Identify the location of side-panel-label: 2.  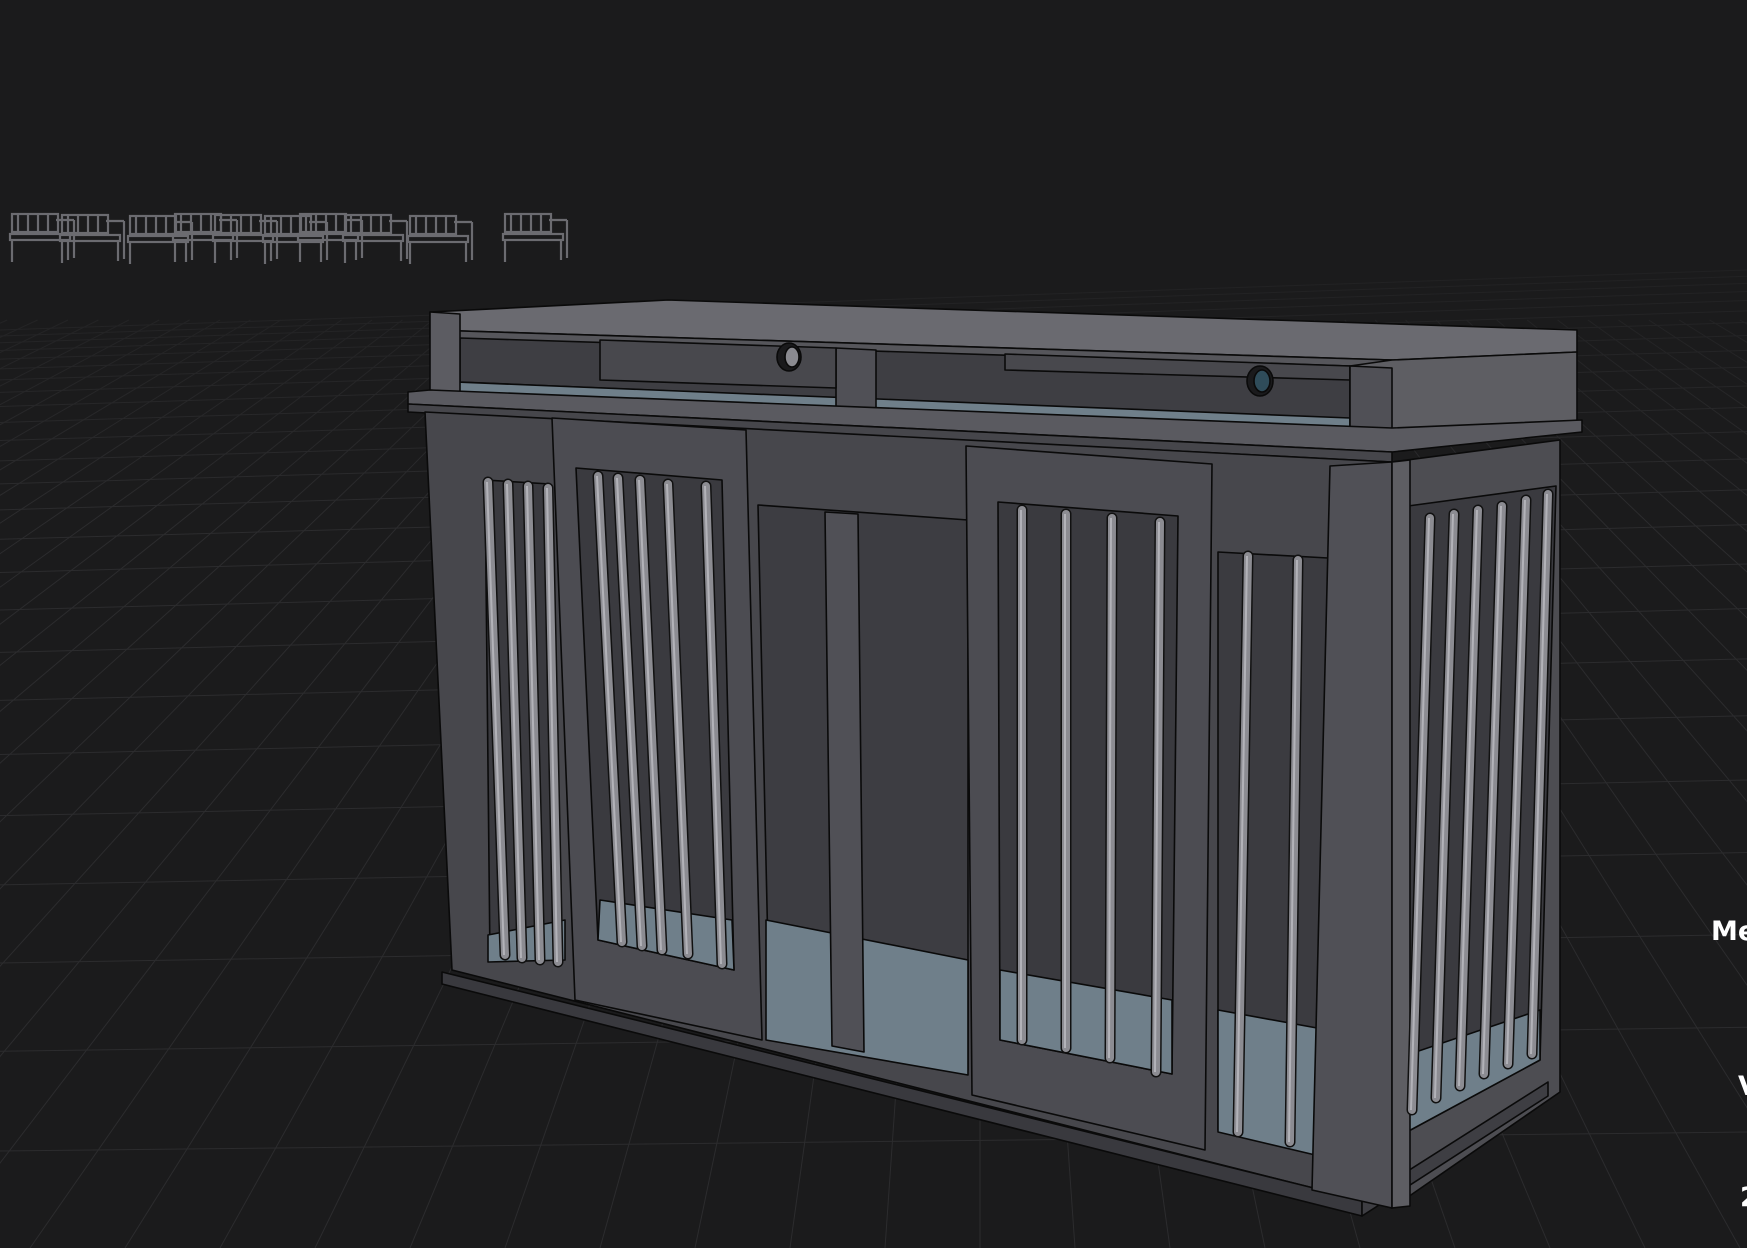
(1743, 1197).